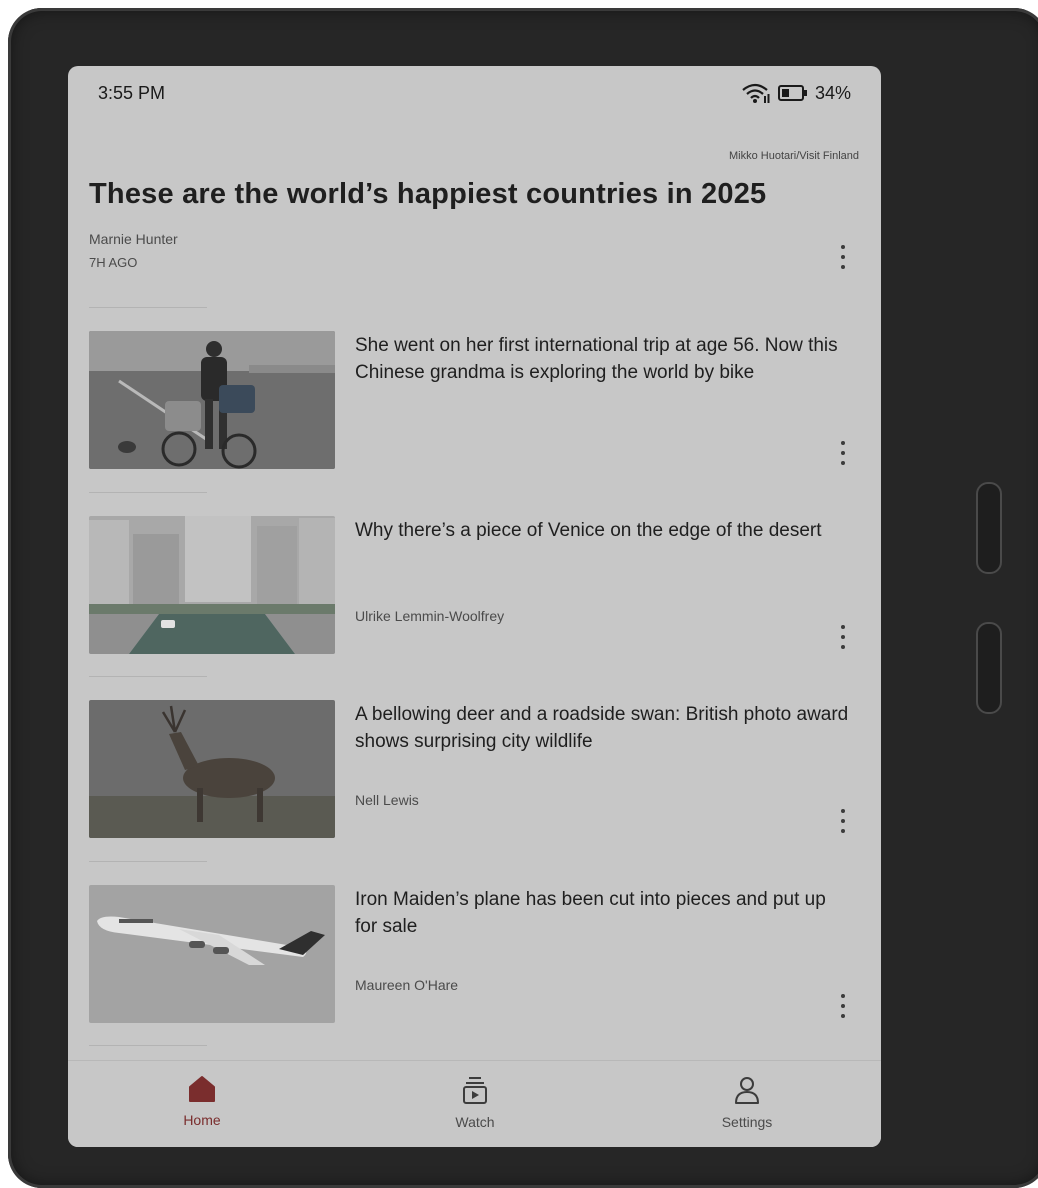 The image size is (1038, 1188). Describe the element at coordinates (475, 1090) in the screenshot. I see `watch-icon` at that location.